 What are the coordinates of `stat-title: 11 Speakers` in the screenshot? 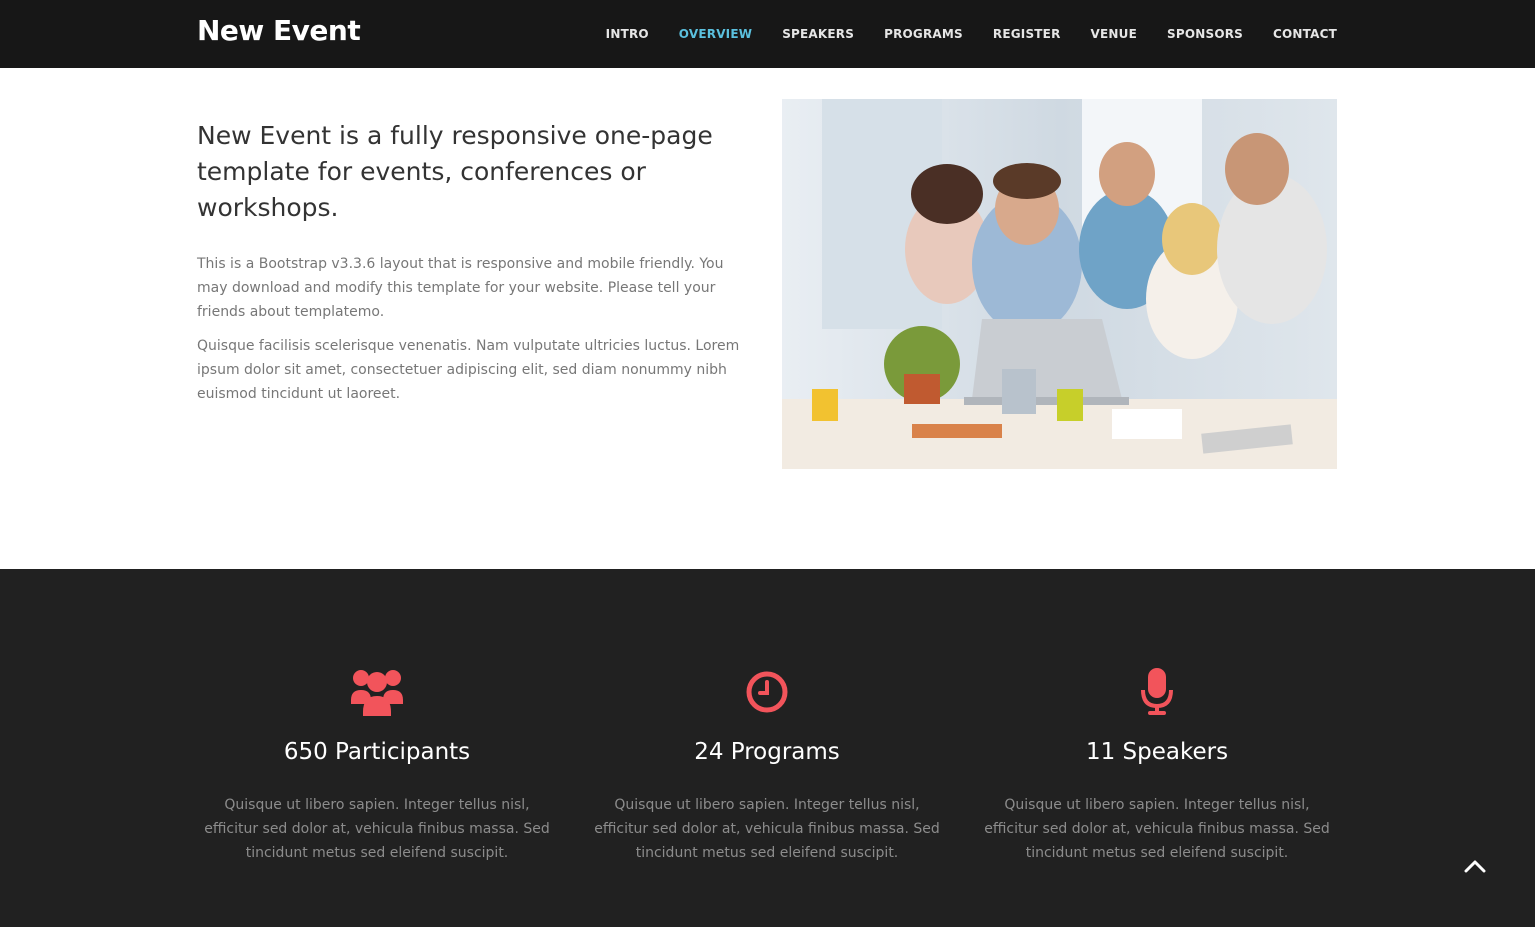 It's located at (1157, 752).